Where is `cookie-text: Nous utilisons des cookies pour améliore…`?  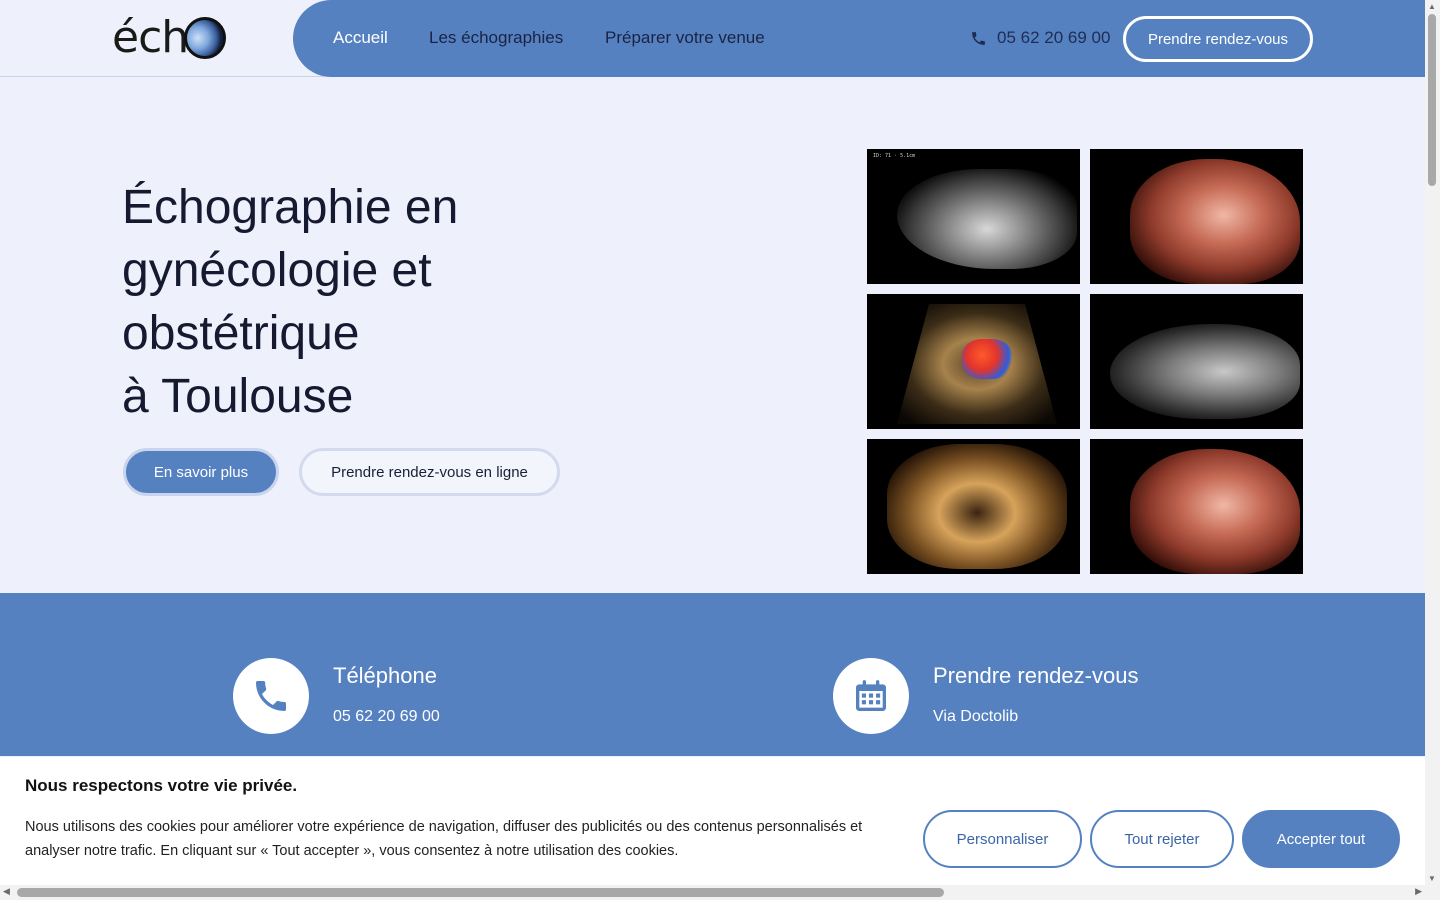 cookie-text: Nous utilisons des cookies pour améliore… is located at coordinates (444, 839).